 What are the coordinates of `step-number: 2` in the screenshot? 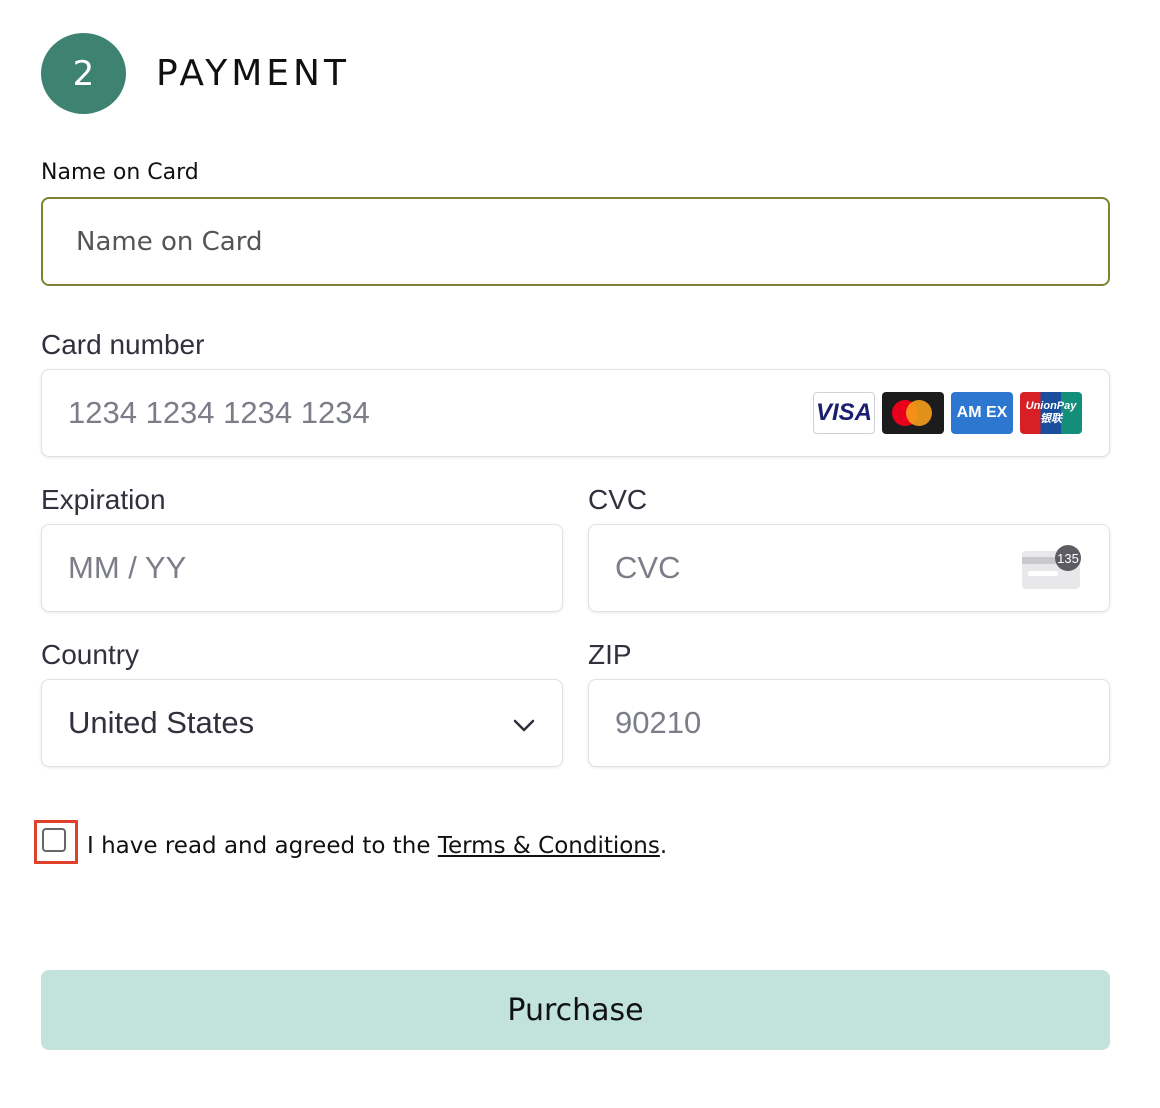 It's located at (83, 73).